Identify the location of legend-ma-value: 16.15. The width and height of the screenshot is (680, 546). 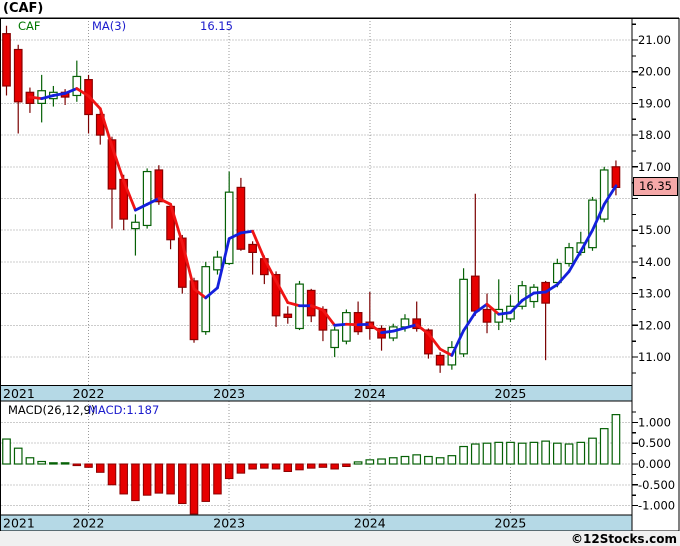
(216, 26).